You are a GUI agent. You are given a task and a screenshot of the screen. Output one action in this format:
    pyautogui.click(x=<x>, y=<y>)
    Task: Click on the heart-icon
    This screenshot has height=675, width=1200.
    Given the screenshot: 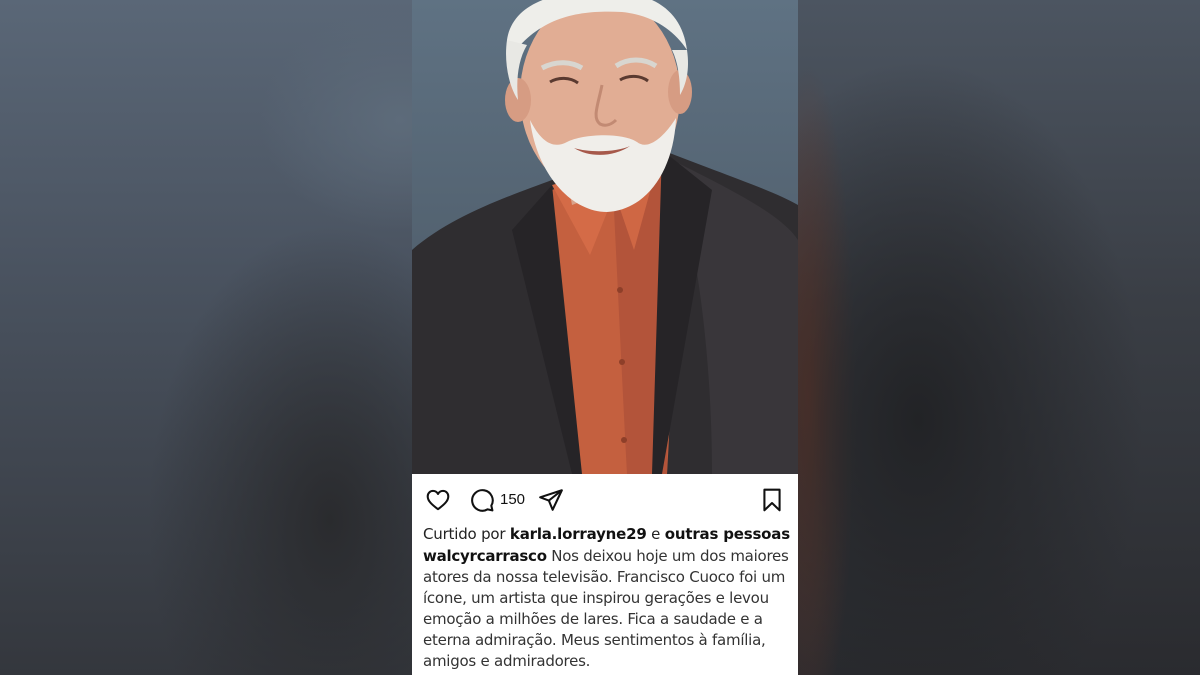 What is the action you would take?
    pyautogui.click(x=438, y=500)
    